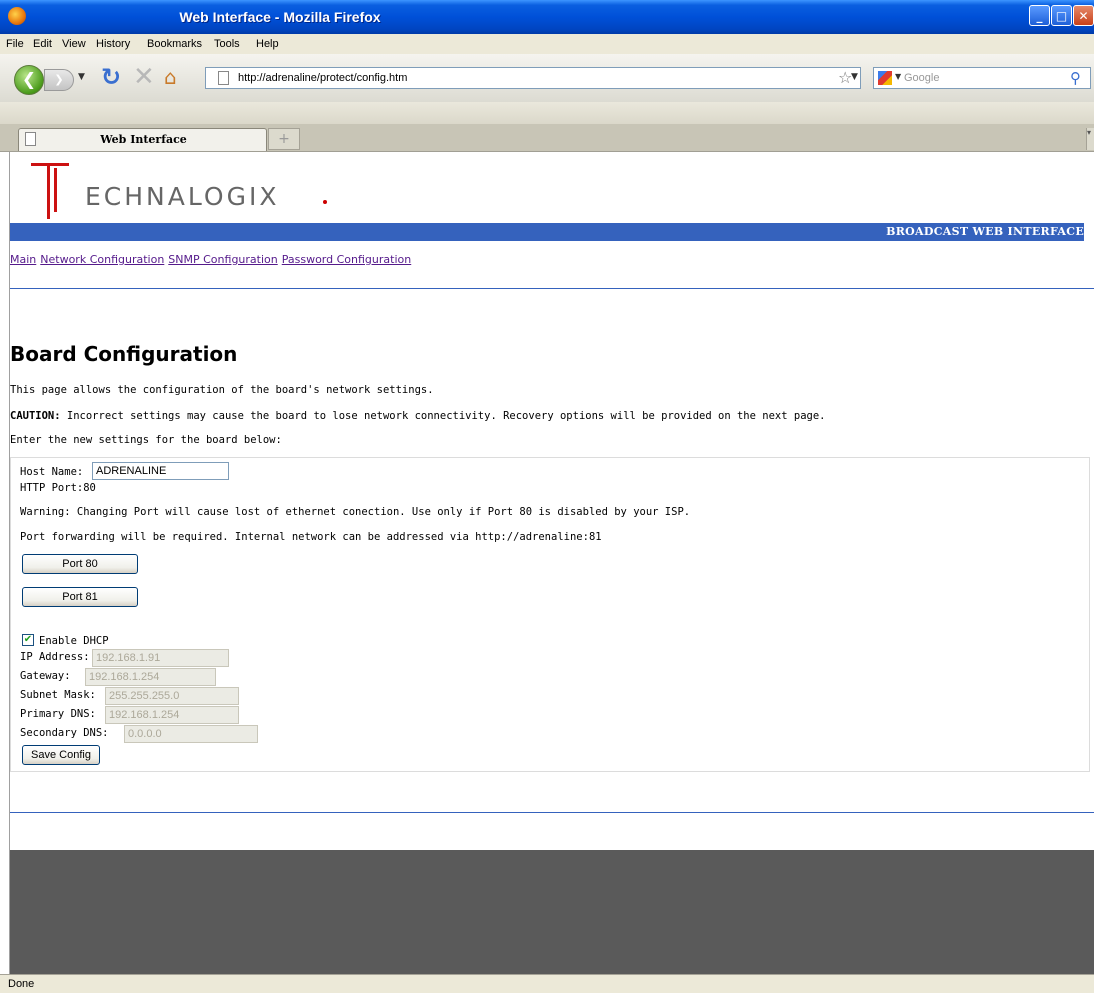 This screenshot has width=1094, height=993. Describe the element at coordinates (547, 113) in the screenshot. I see `bookmarks-toolbar` at that location.